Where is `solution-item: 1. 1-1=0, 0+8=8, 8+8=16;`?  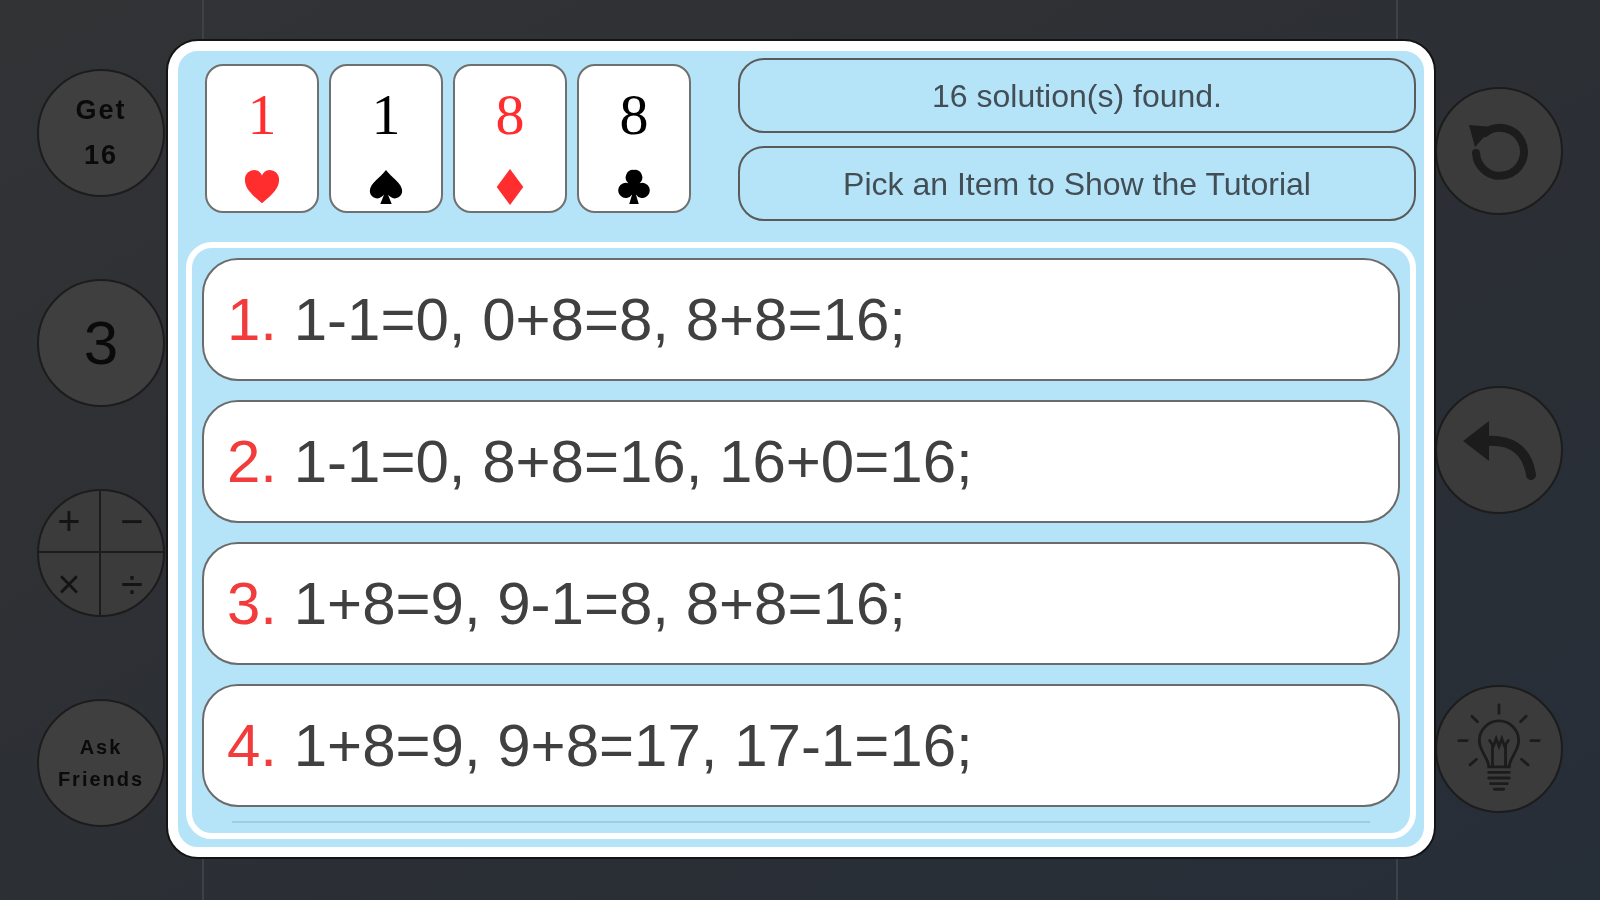
solution-item: 1. 1-1=0, 0+8=8, 8+8=16; is located at coordinates (801, 319).